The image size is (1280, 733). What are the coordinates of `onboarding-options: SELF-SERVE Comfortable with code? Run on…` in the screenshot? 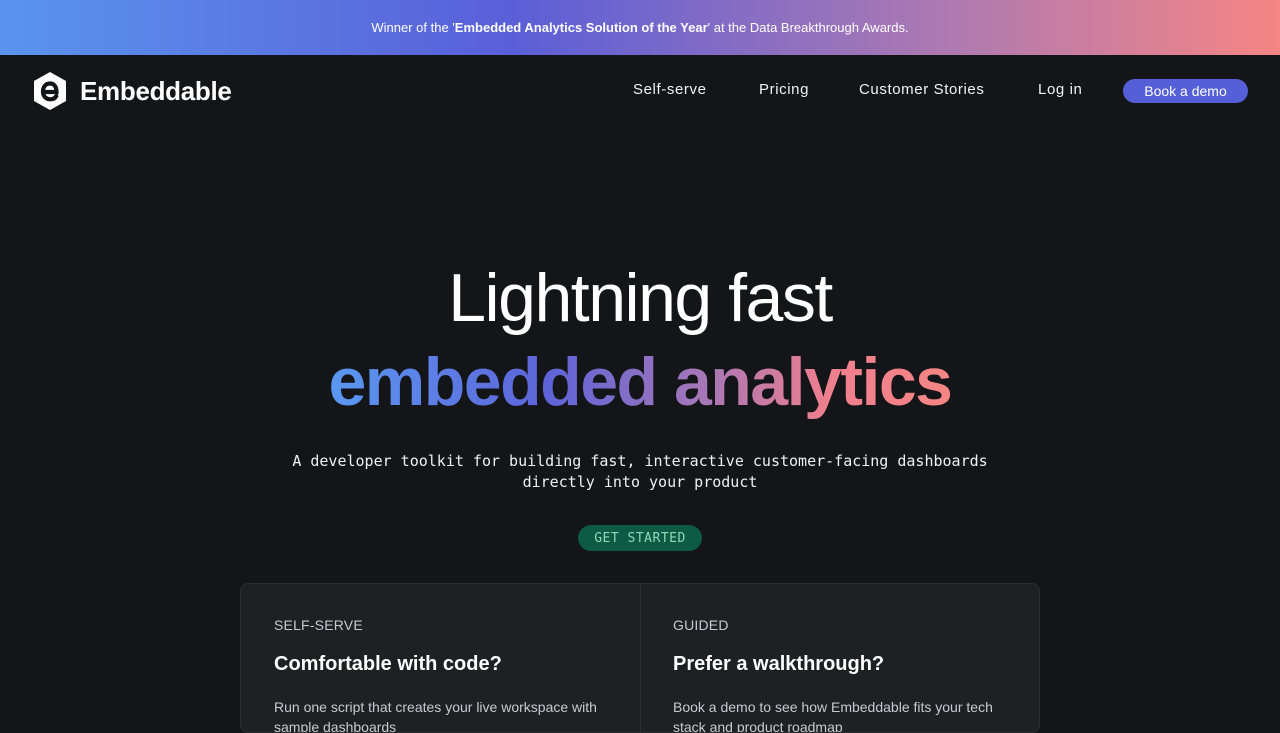 It's located at (640, 658).